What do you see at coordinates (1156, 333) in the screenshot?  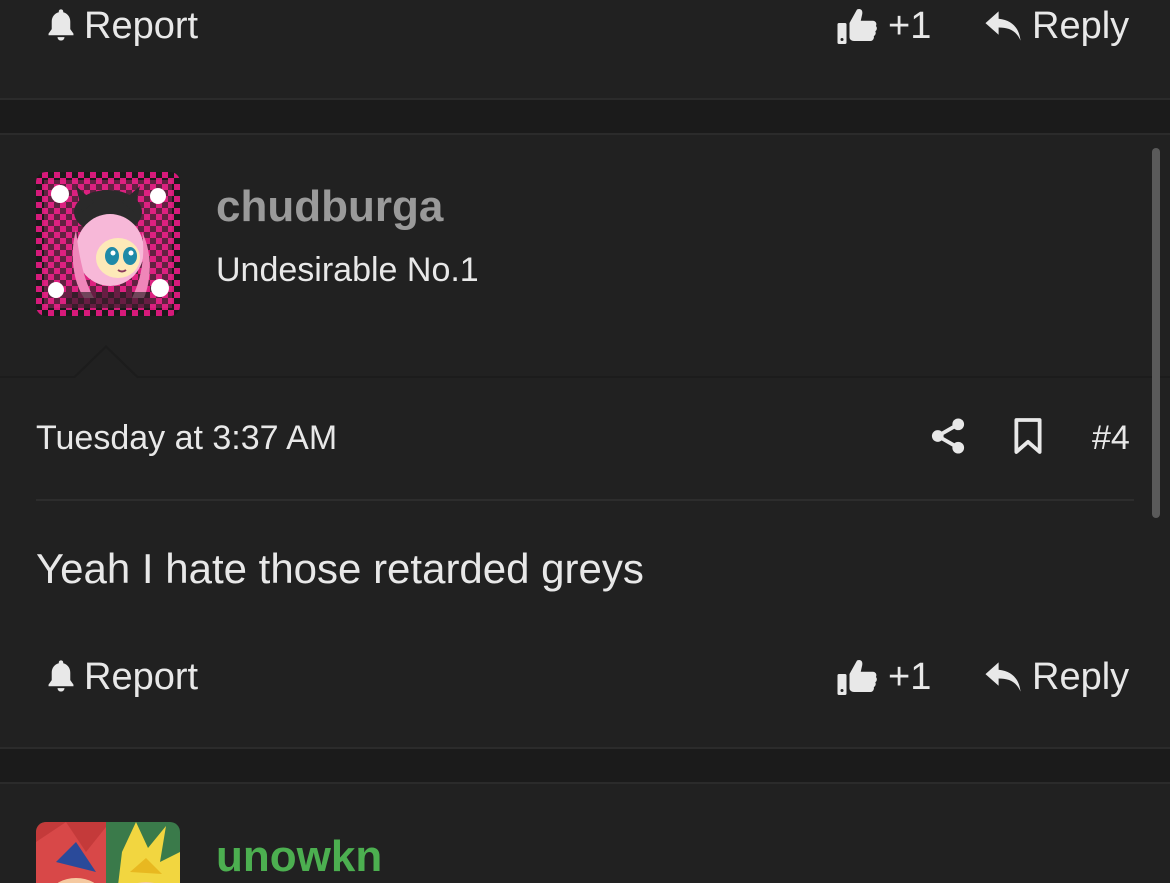 I see `scrollbar` at bounding box center [1156, 333].